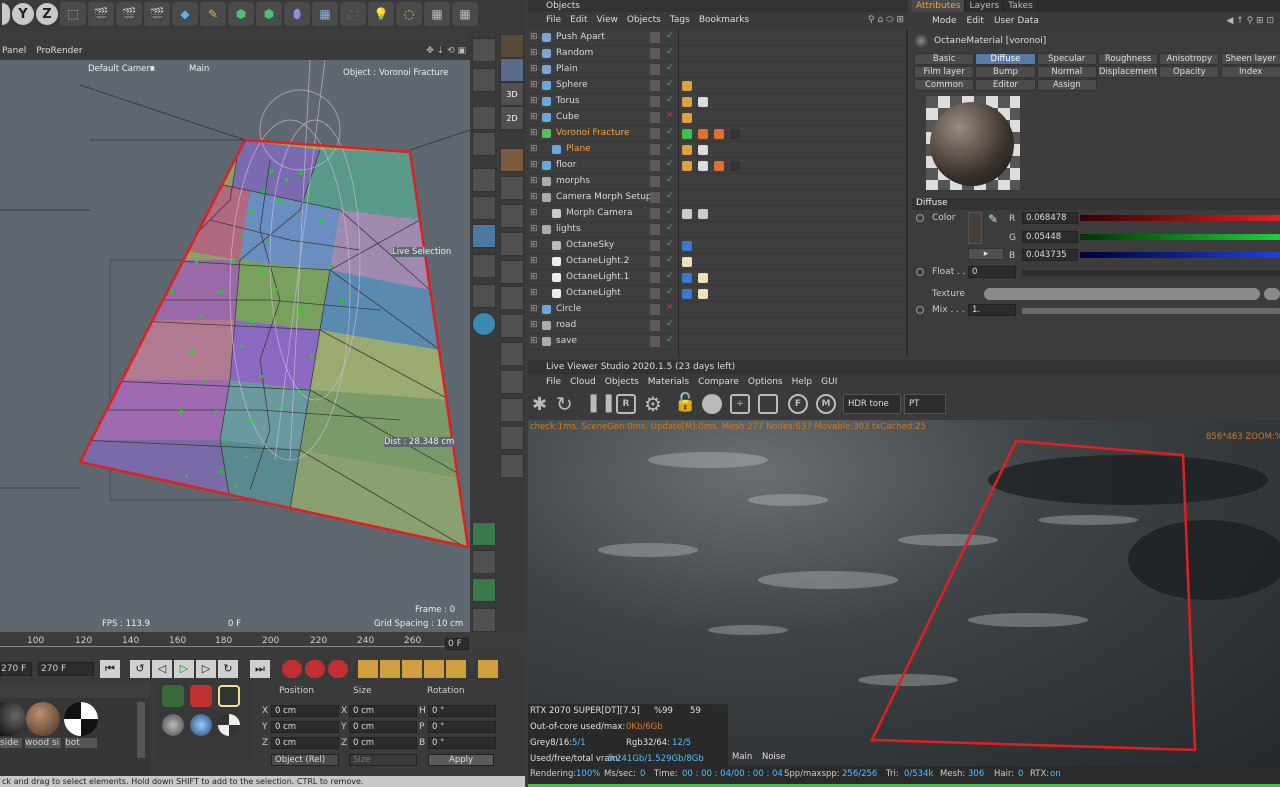 The height and width of the screenshot is (787, 1280). What do you see at coordinates (553, 382) in the screenshot?
I see `lv-menu-file: File` at bounding box center [553, 382].